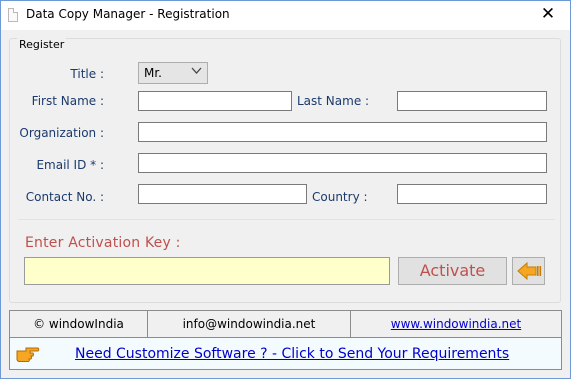 This screenshot has width=571, height=379. Describe the element at coordinates (28, 353) in the screenshot. I see `pointing-hand-icon` at that location.